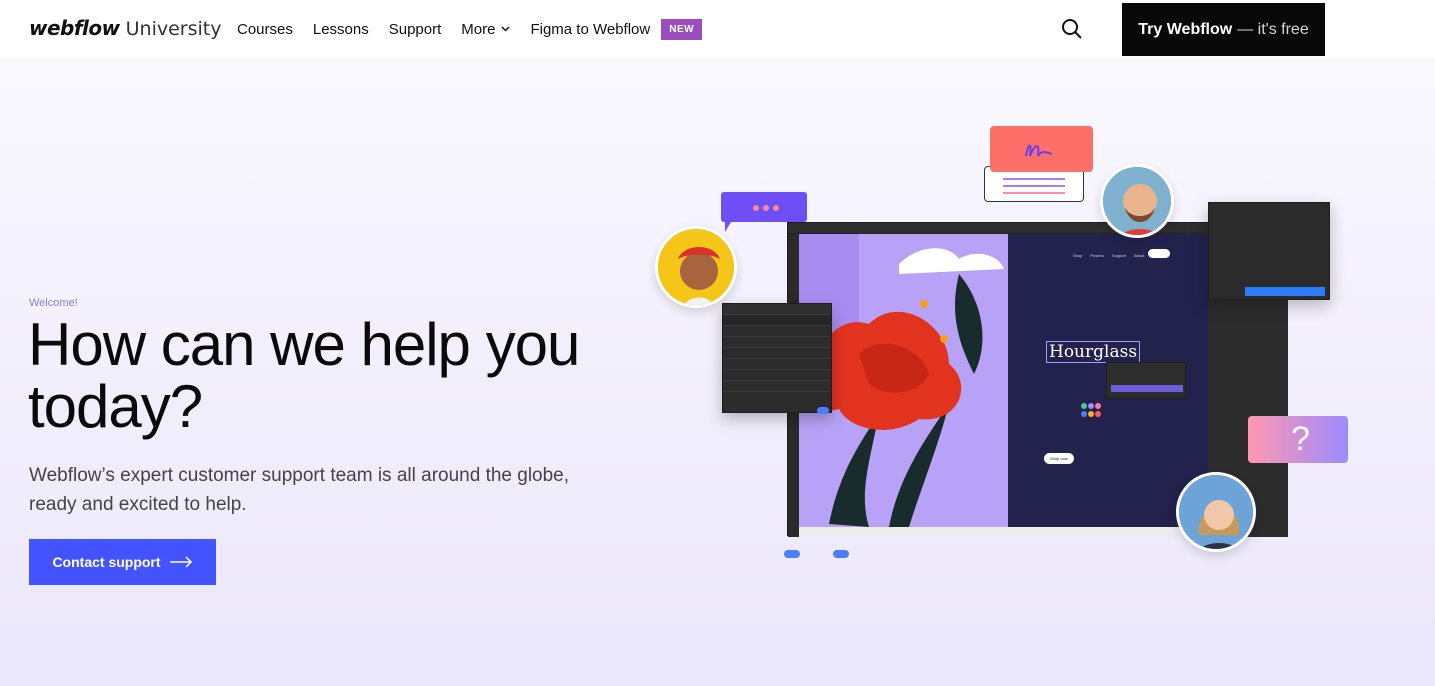  I want to click on try-webflow-button: Try Webflow — it's free, so click(1223, 29).